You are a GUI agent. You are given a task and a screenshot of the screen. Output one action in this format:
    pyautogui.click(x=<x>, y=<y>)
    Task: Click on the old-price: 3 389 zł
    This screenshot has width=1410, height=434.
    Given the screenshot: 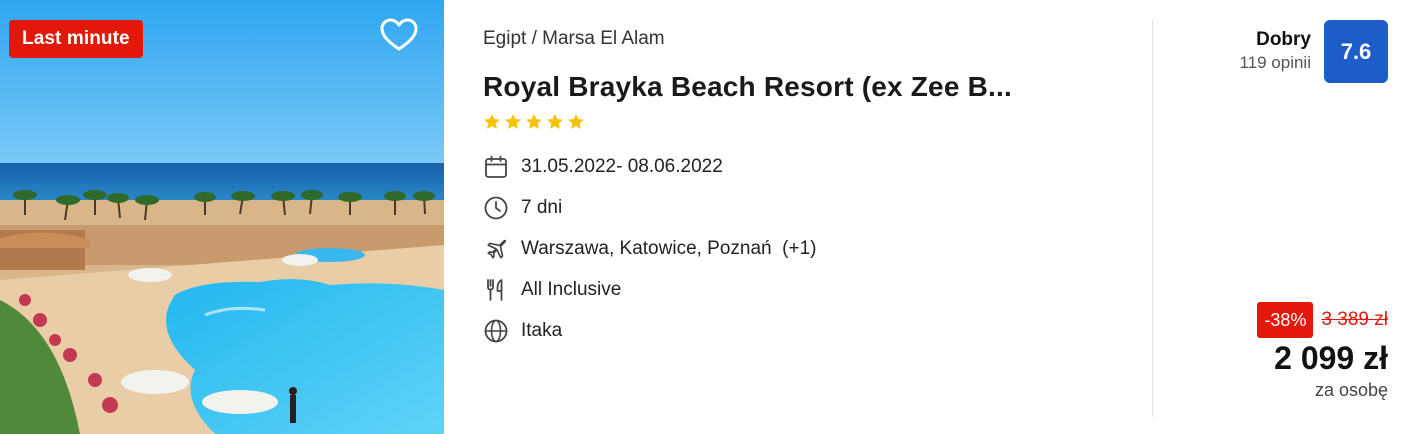 What is the action you would take?
    pyautogui.click(x=1354, y=319)
    